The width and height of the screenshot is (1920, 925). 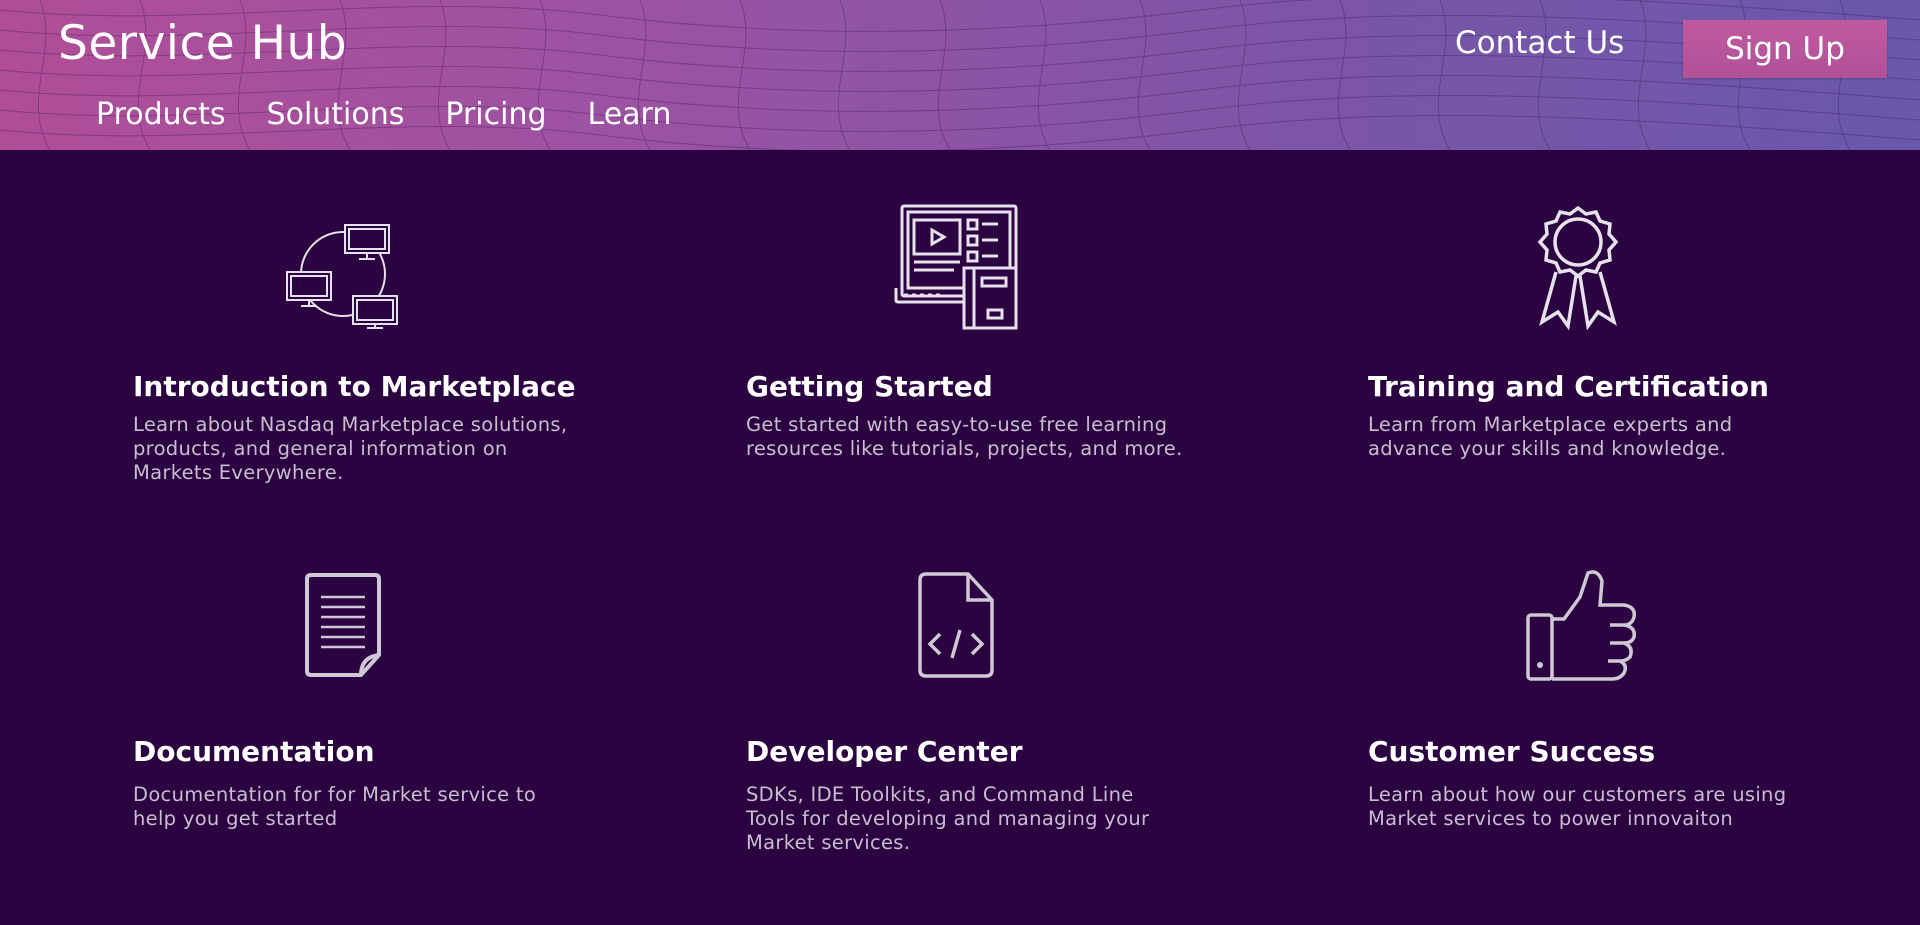 I want to click on main-nav: Products Solutions Pricing Learn, so click(x=404, y=115).